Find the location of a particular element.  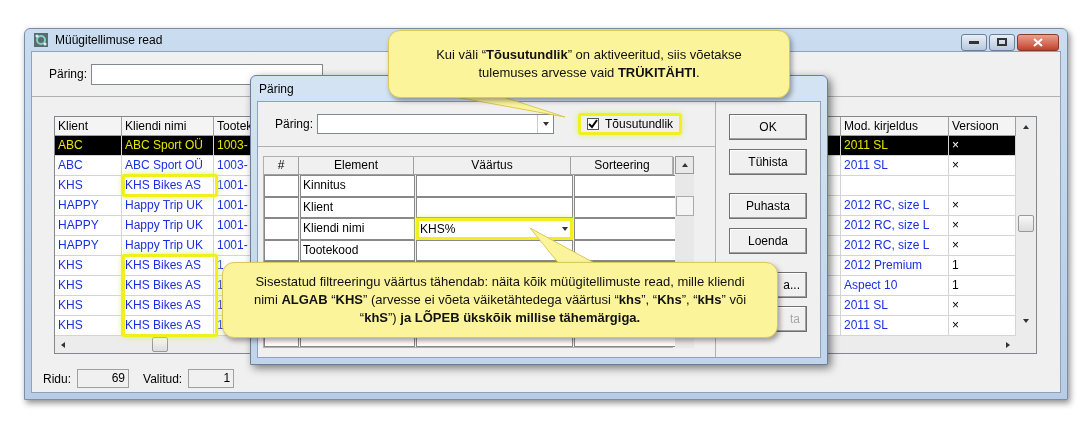

minimize-icon is located at coordinates (974, 42).